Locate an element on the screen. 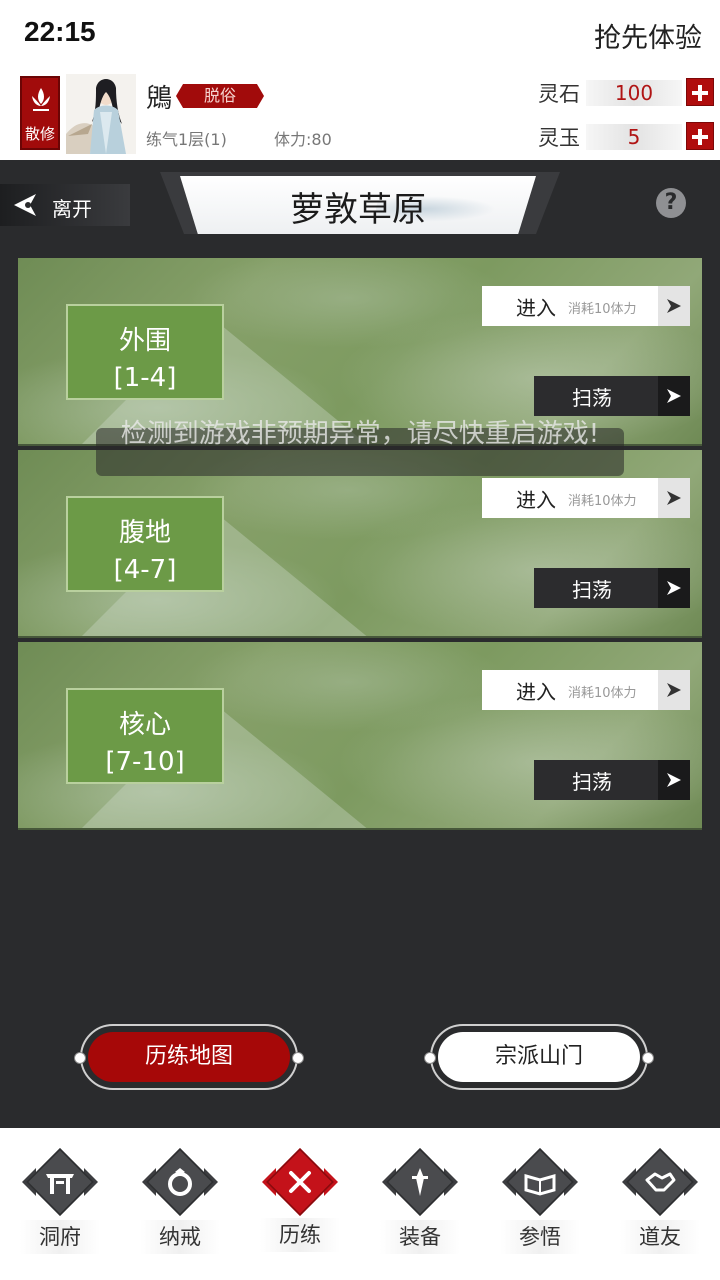 The image size is (720, 1280). character-portrait-icon is located at coordinates (96, 116).